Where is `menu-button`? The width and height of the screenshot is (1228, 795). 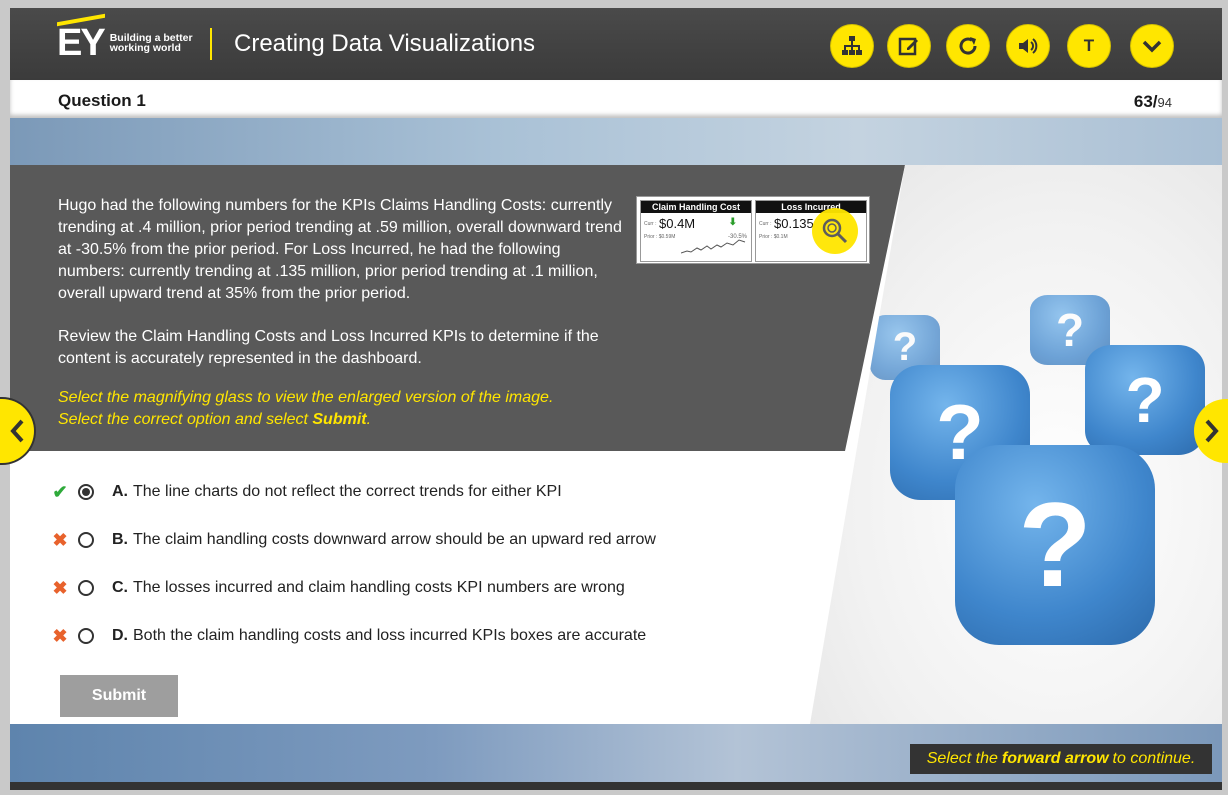
menu-button is located at coordinates (852, 46).